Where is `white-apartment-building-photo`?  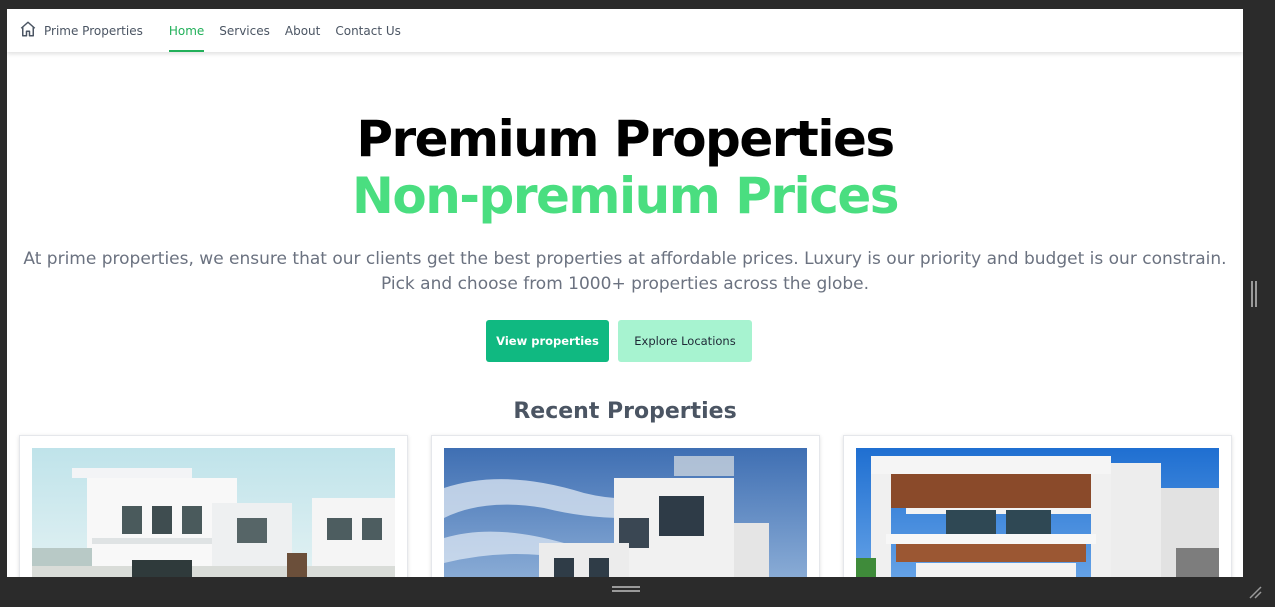 white-apartment-building-photo is located at coordinates (625, 512).